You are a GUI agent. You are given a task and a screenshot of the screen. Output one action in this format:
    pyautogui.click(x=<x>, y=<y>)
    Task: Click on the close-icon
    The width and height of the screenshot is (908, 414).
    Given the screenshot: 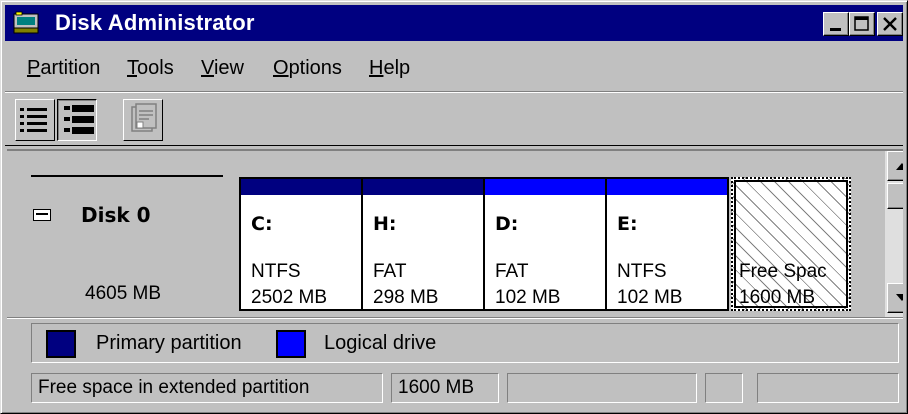 What is the action you would take?
    pyautogui.click(x=890, y=24)
    